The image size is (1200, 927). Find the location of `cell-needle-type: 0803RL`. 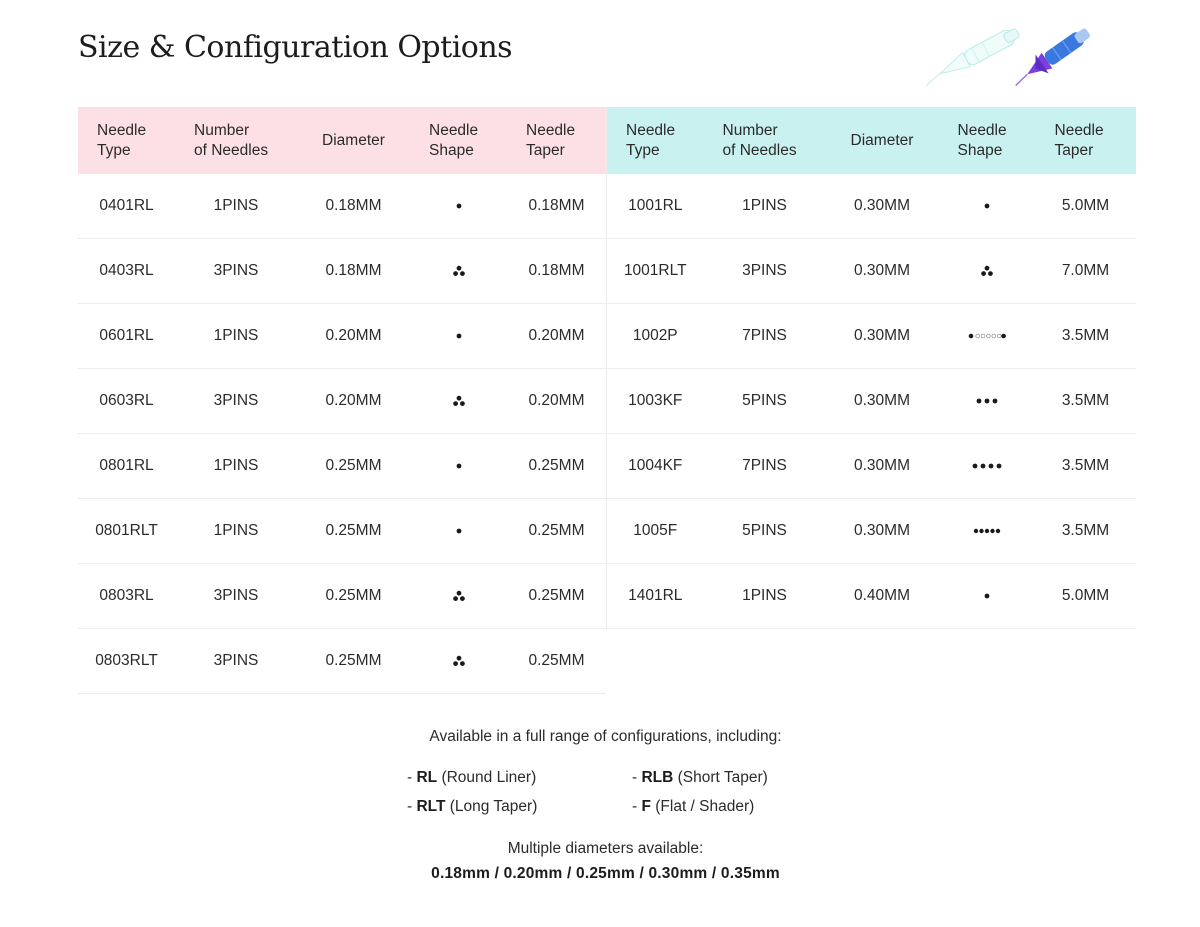

cell-needle-type: 0803RL is located at coordinates (126, 596).